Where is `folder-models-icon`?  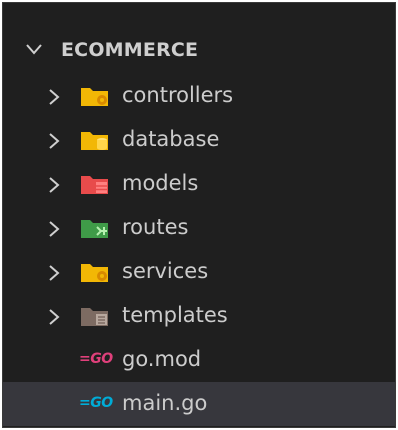 folder-models-icon is located at coordinates (94, 185).